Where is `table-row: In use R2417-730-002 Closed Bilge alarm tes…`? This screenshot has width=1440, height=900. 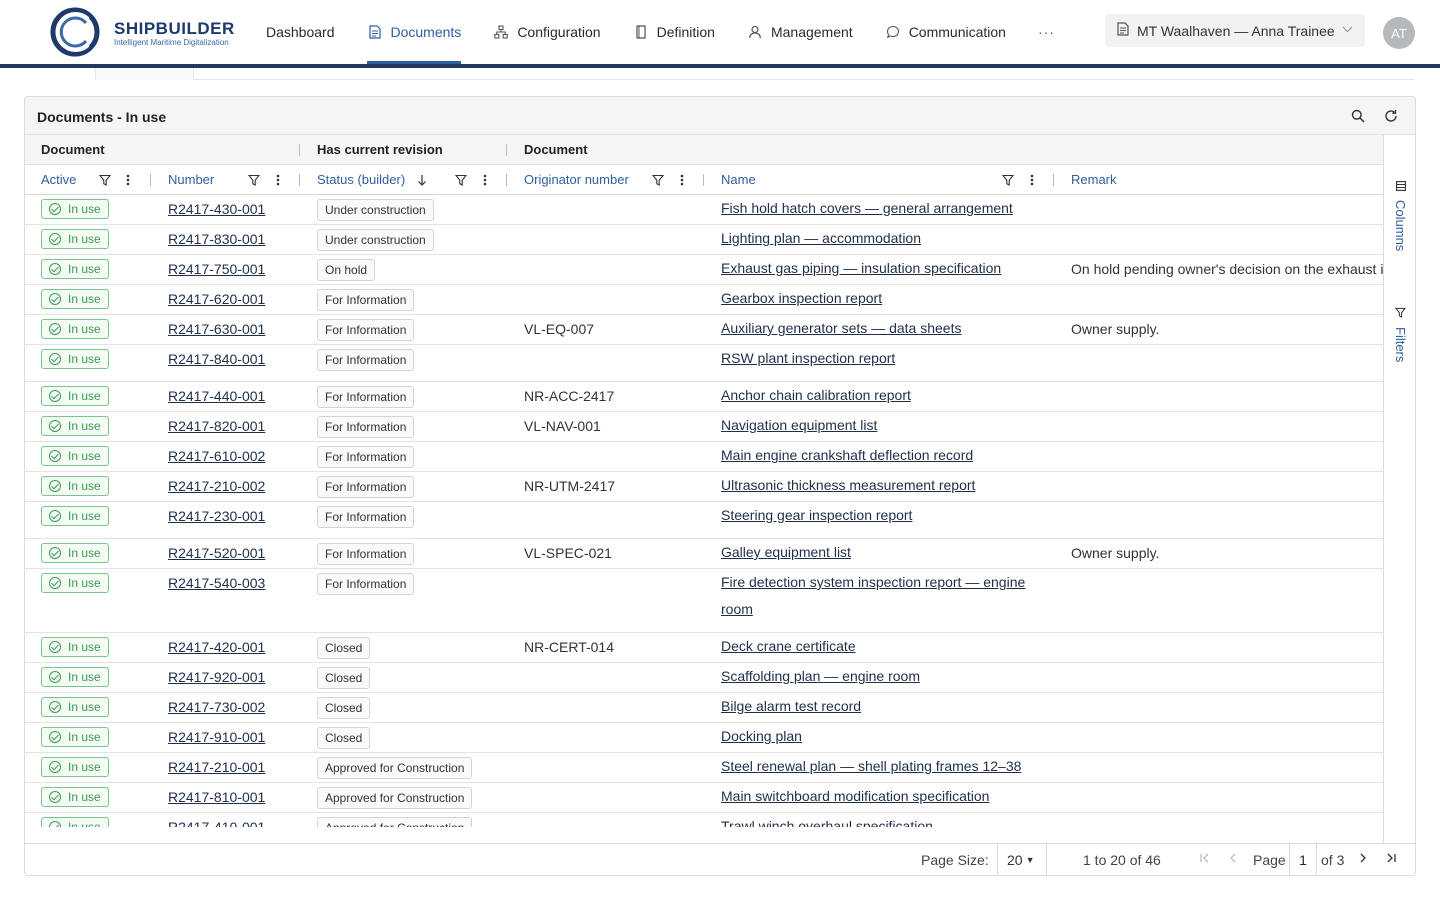 table-row: In use R2417-730-002 Closed Bilge alarm tes… is located at coordinates (704, 708).